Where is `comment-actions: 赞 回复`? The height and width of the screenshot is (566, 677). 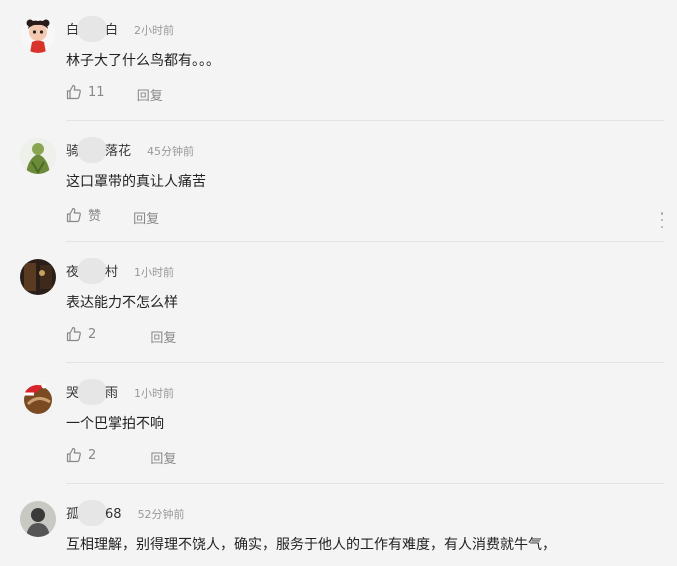
comment-actions: 赞 回复 is located at coordinates (112, 216).